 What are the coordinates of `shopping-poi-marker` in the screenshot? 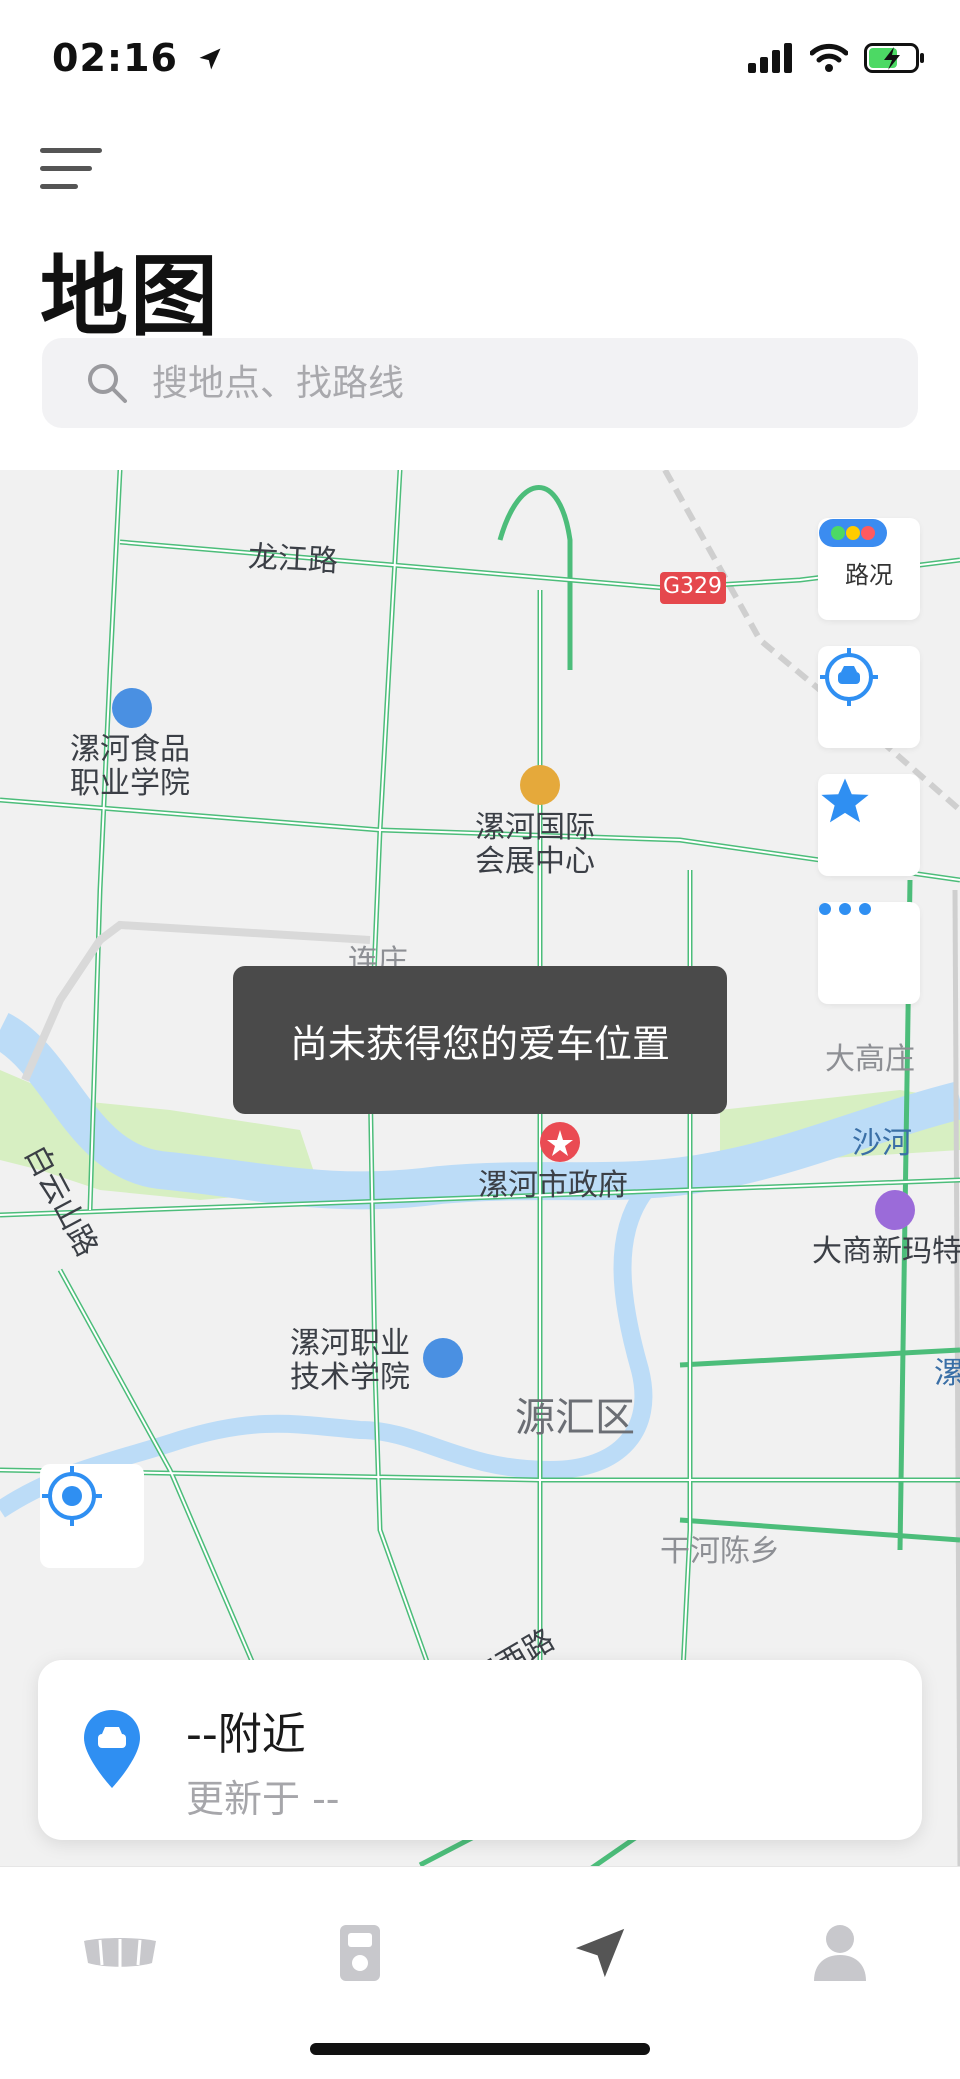 It's located at (895, 1210).